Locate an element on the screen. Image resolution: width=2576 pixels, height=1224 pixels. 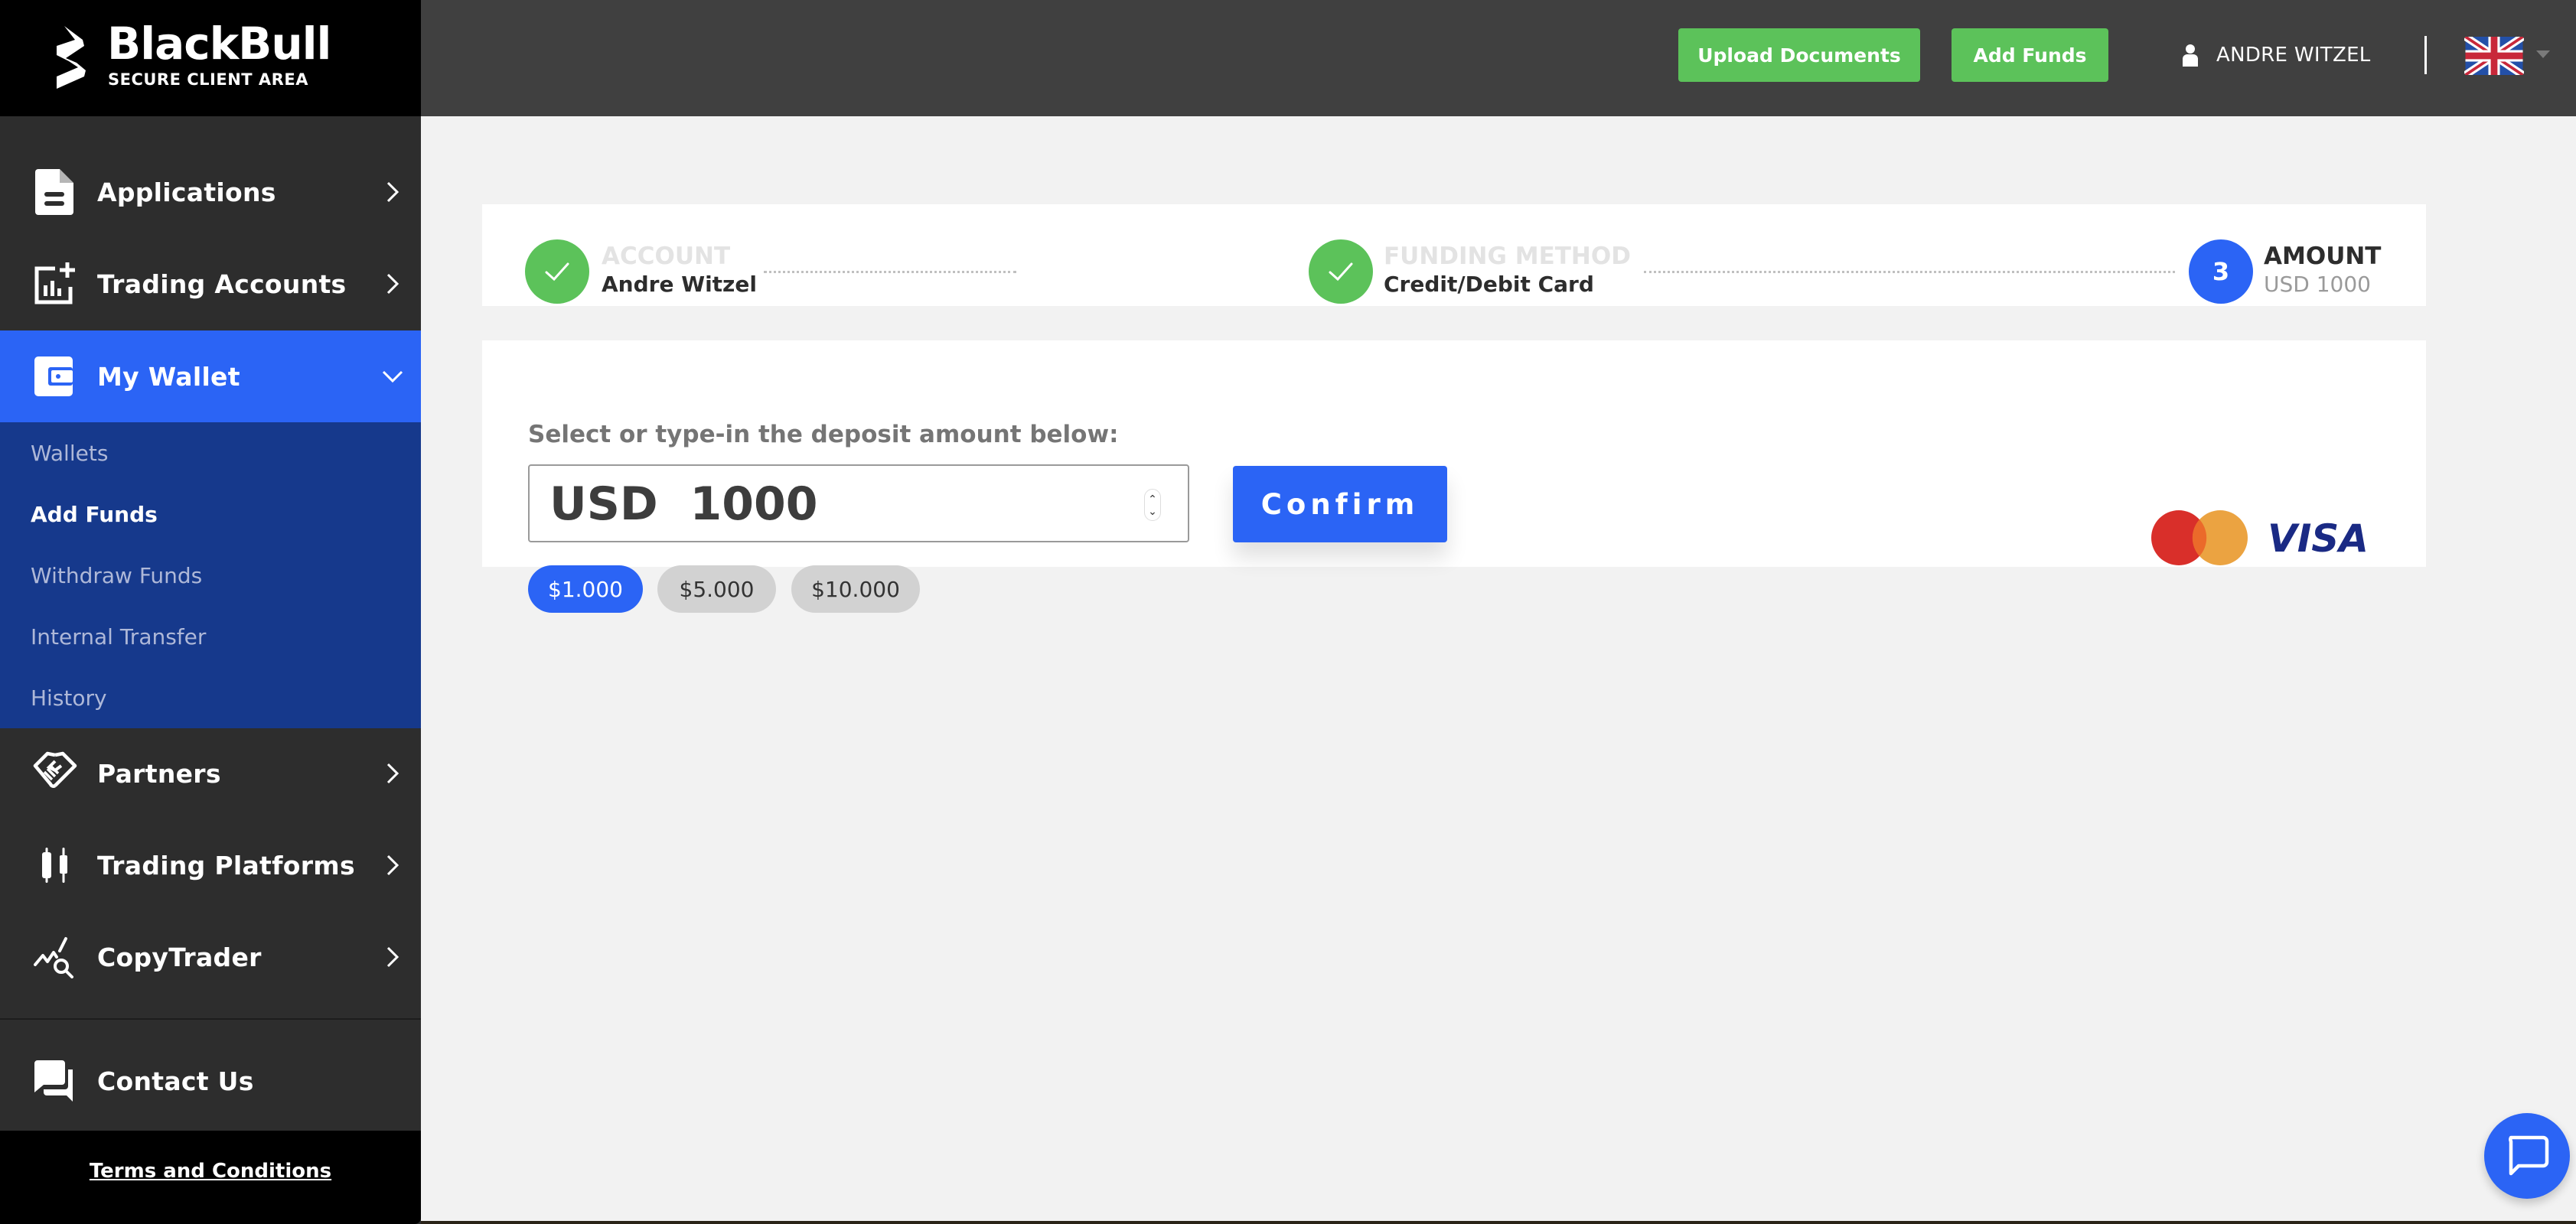
bottom-edge is located at coordinates (1498, 1222).